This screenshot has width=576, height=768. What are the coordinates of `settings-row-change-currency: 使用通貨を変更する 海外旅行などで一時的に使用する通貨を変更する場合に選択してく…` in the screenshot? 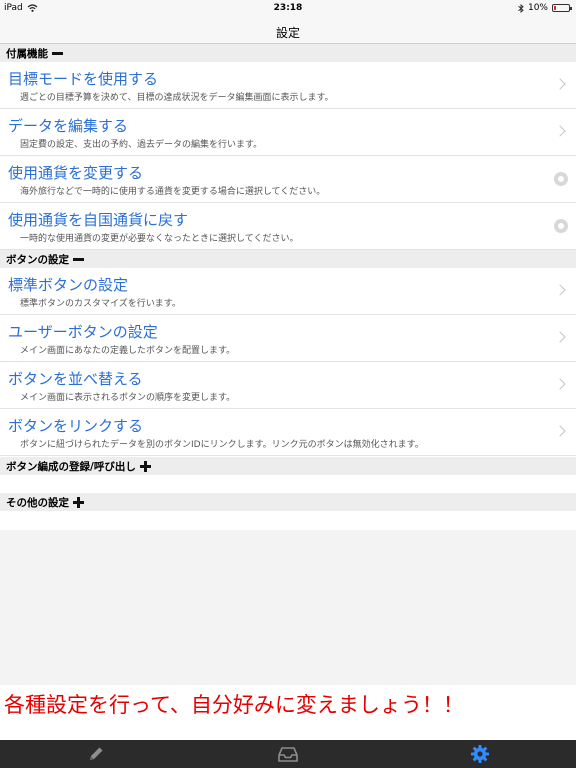 It's located at (288, 179).